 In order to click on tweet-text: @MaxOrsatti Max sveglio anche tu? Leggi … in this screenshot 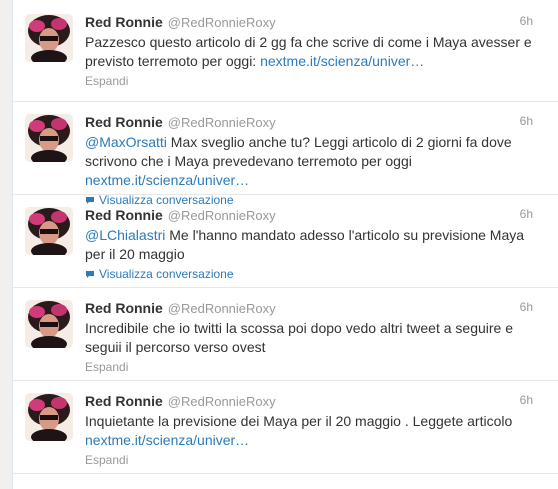, I will do `click(316, 161)`.